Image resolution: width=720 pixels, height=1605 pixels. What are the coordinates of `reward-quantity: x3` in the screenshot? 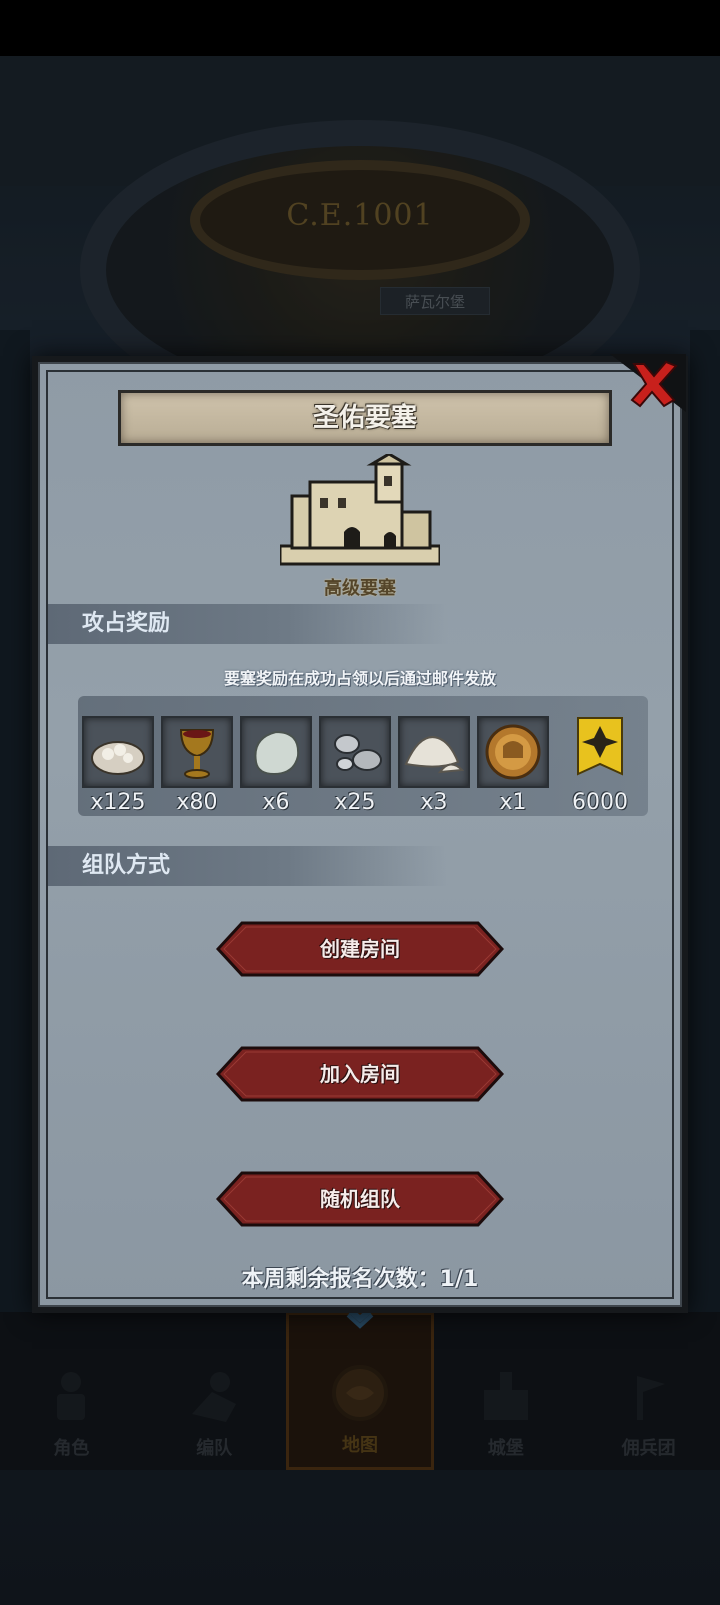 It's located at (434, 802).